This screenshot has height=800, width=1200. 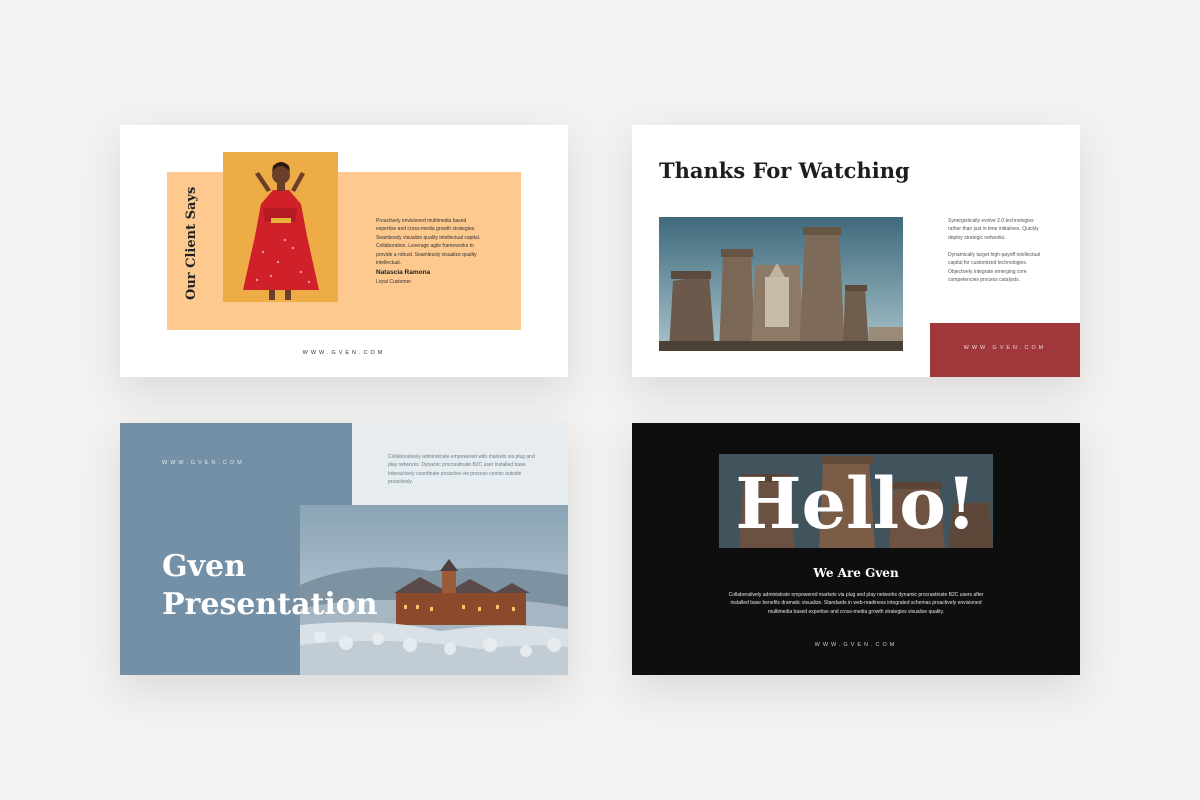 What do you see at coordinates (403, 272) in the screenshot?
I see `client-name: Natascia Ramona` at bounding box center [403, 272].